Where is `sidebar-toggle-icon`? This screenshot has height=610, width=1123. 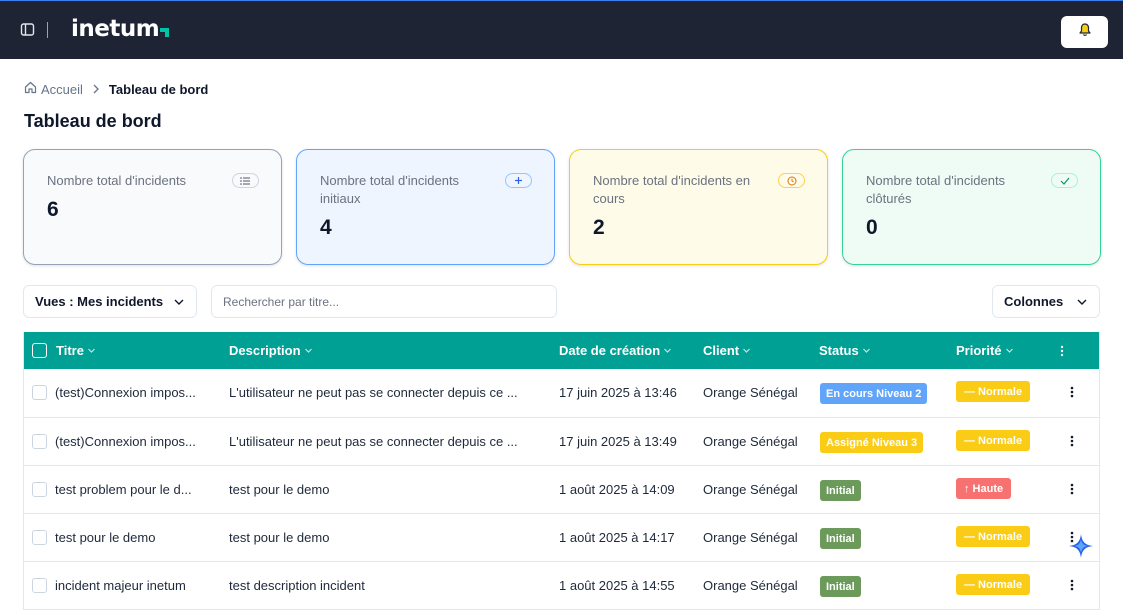
sidebar-toggle-icon is located at coordinates (28, 30).